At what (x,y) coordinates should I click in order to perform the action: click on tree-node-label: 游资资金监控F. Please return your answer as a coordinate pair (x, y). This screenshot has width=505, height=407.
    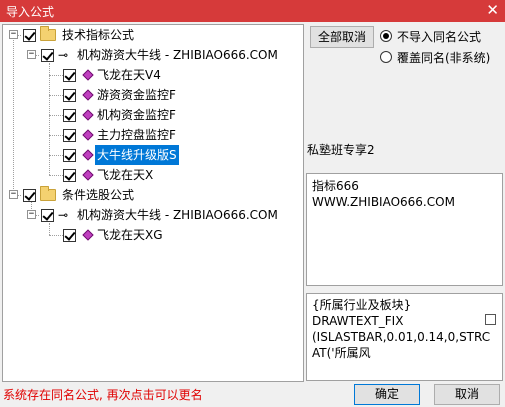
    Looking at the image, I should click on (136, 95).